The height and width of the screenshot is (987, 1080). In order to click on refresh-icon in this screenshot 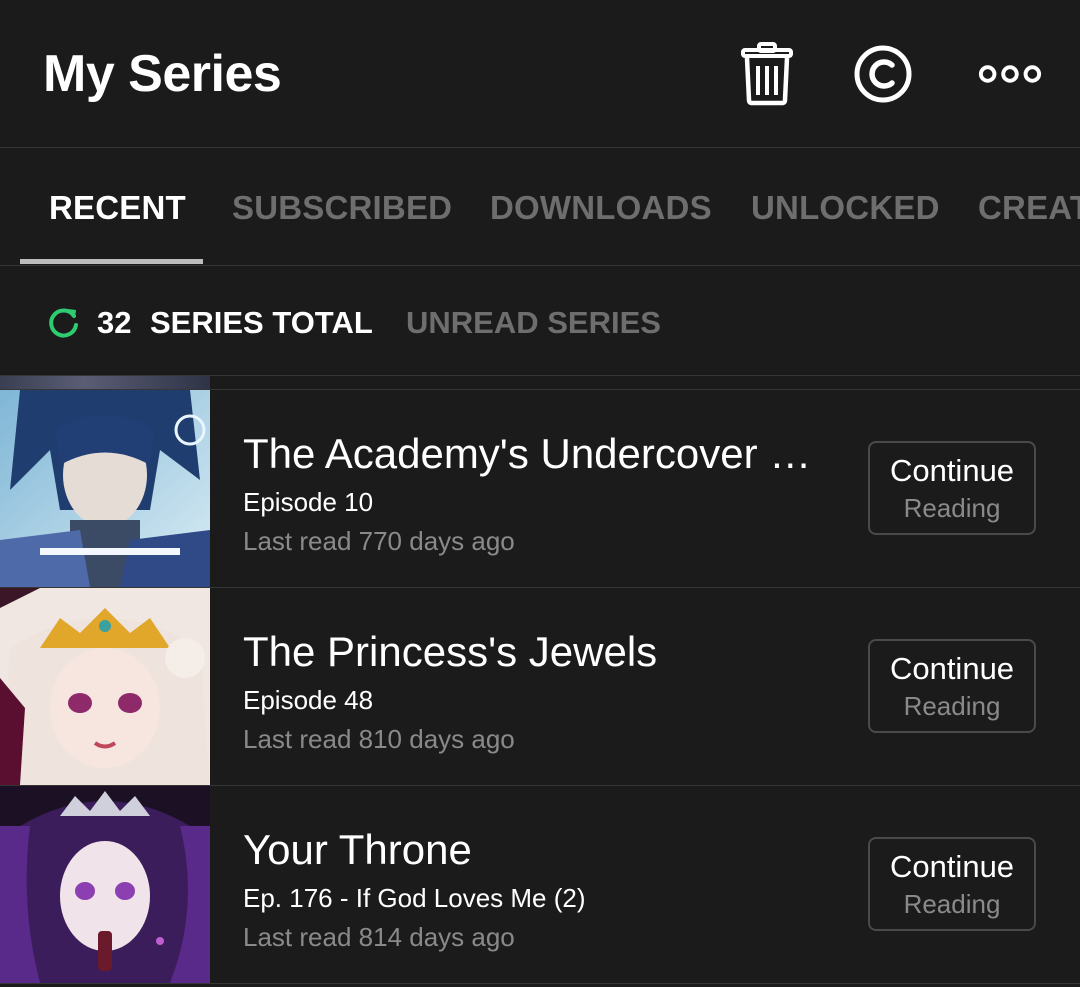, I will do `click(64, 323)`.